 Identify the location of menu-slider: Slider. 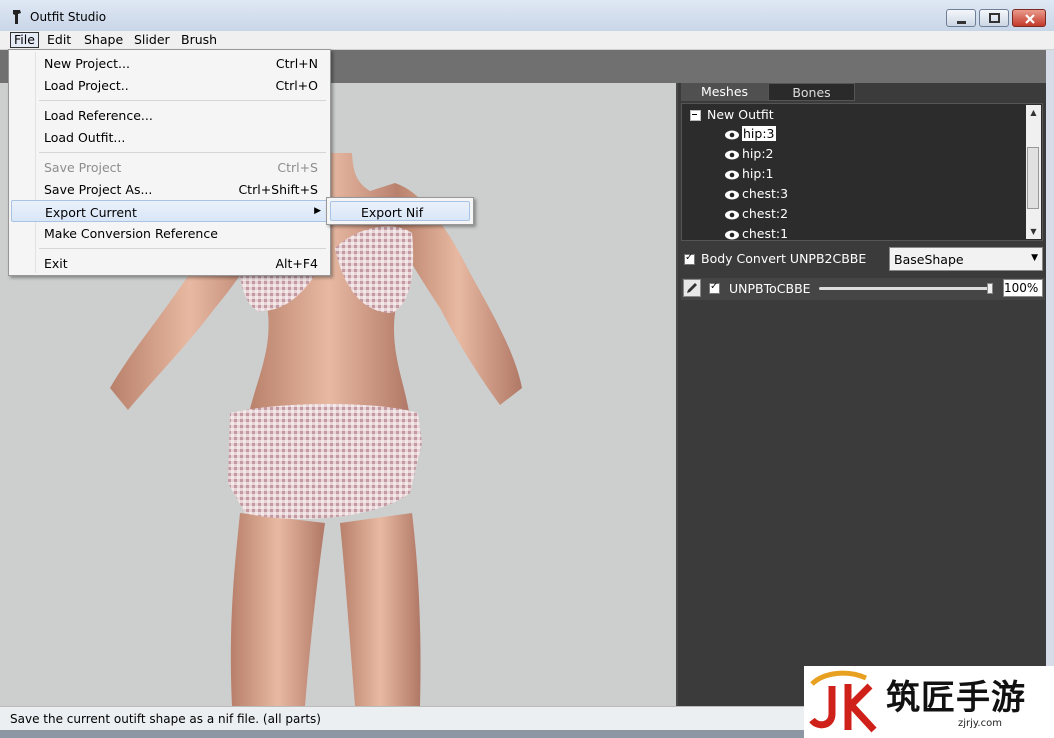
(152, 40).